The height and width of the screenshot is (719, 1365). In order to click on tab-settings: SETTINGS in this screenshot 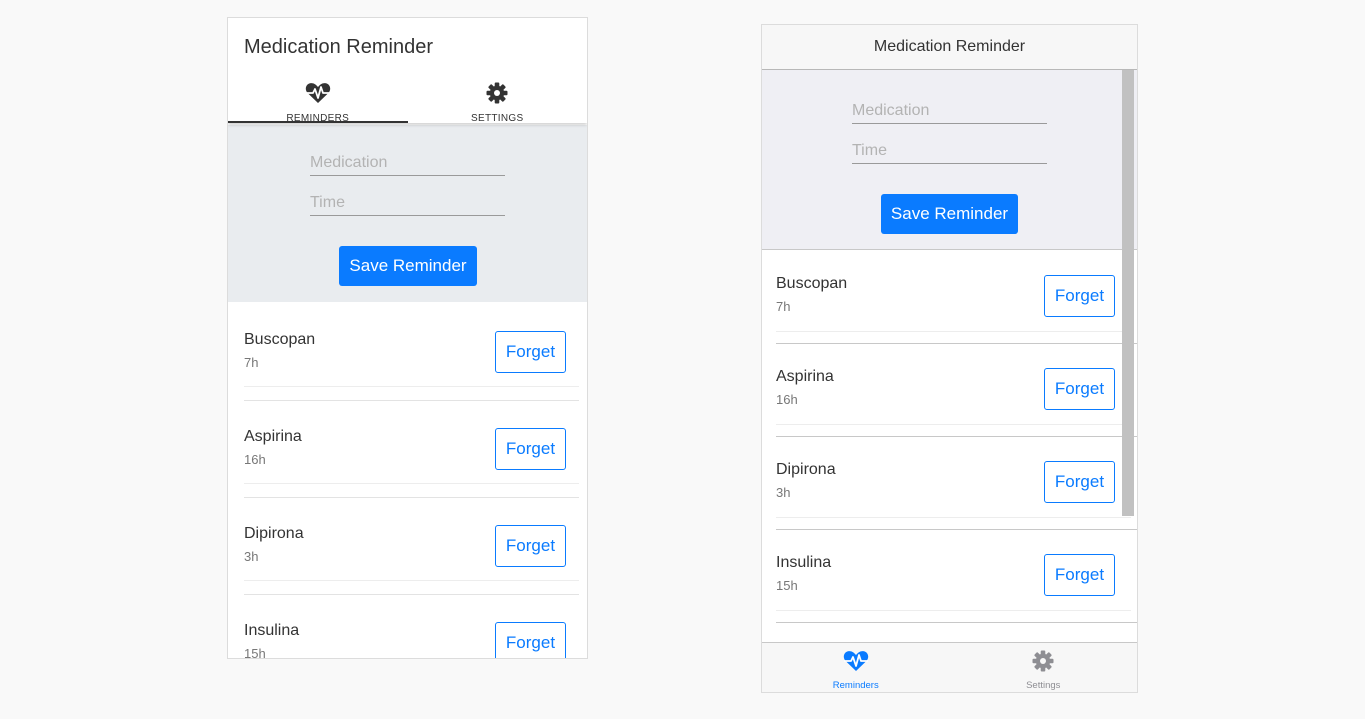, I will do `click(498, 101)`.